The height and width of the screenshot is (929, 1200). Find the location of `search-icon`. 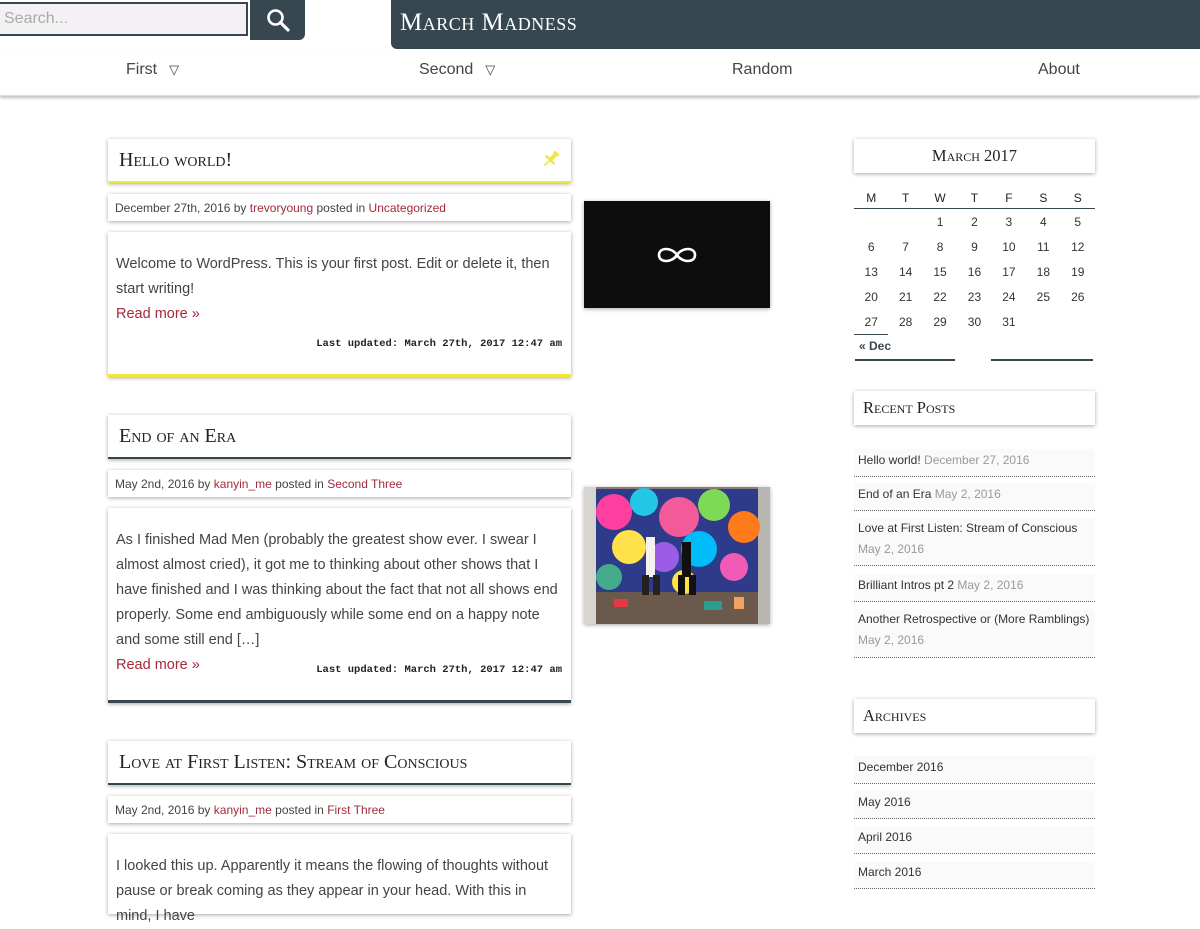

search-icon is located at coordinates (278, 20).